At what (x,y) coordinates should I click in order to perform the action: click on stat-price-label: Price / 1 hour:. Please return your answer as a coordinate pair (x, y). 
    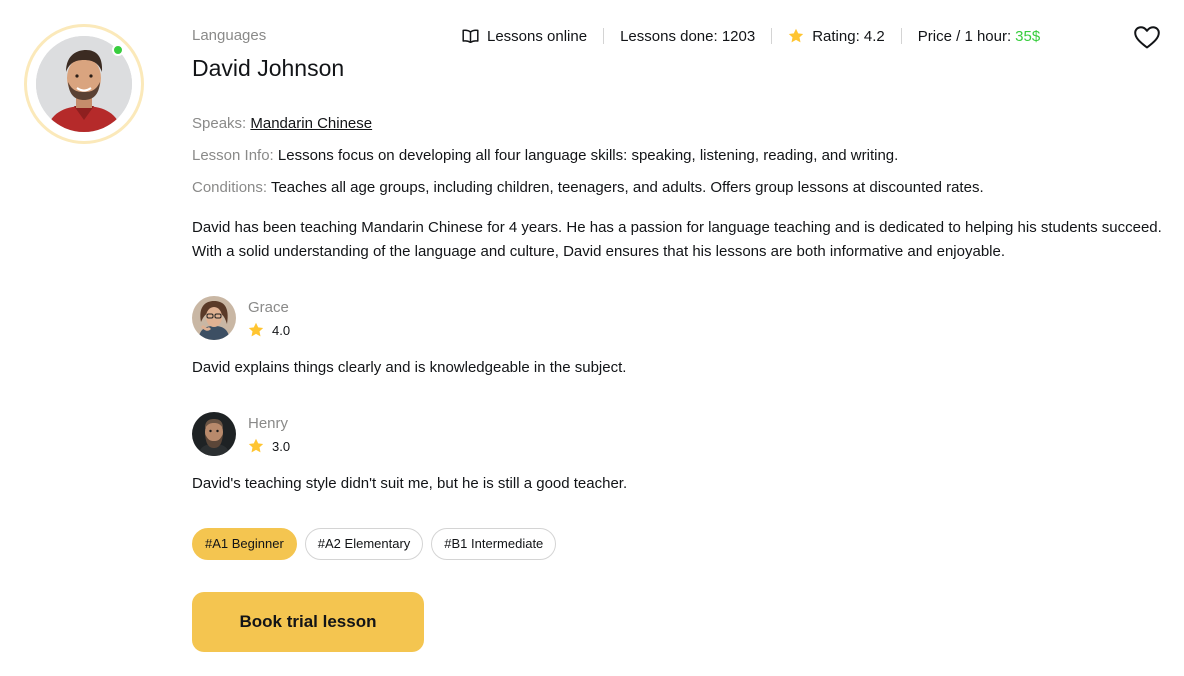
    Looking at the image, I should click on (964, 36).